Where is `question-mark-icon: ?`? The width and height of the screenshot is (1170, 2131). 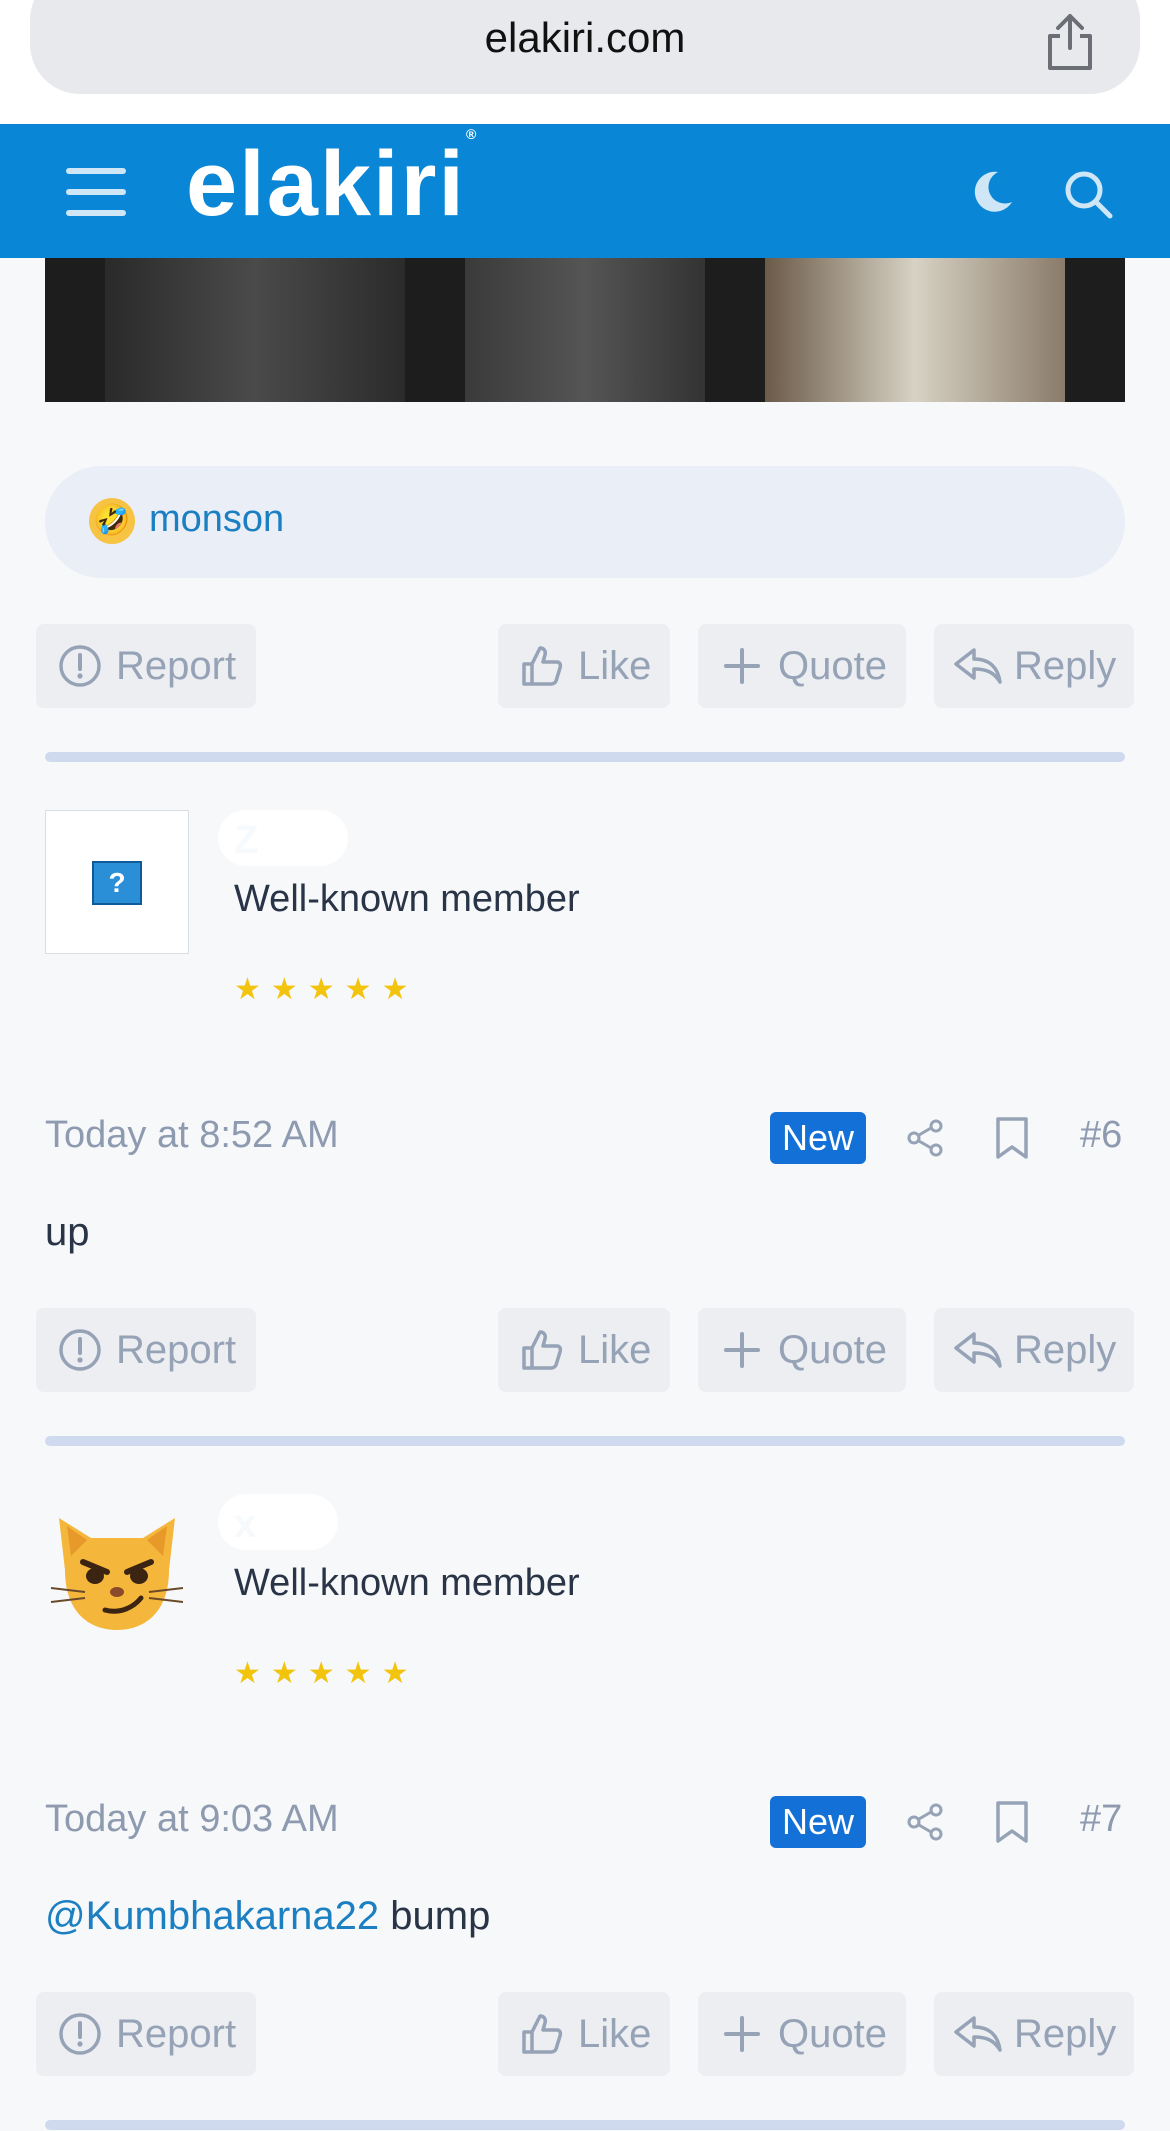 question-mark-icon: ? is located at coordinates (117, 883).